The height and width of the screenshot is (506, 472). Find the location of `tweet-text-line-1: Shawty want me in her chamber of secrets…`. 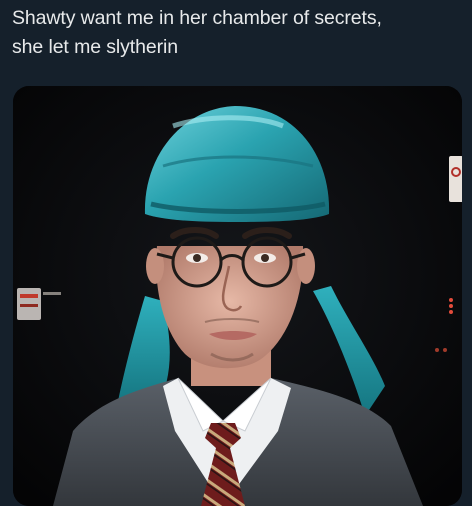

tweet-text-line-1: Shawty want me in her chamber of secrets… is located at coordinates (197, 18).